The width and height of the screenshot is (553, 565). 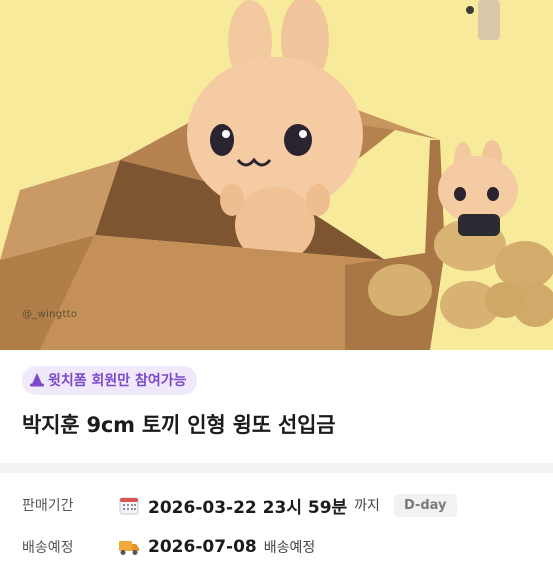 What do you see at coordinates (48, 548) in the screenshot?
I see `shipping-label: 배송예정` at bounding box center [48, 548].